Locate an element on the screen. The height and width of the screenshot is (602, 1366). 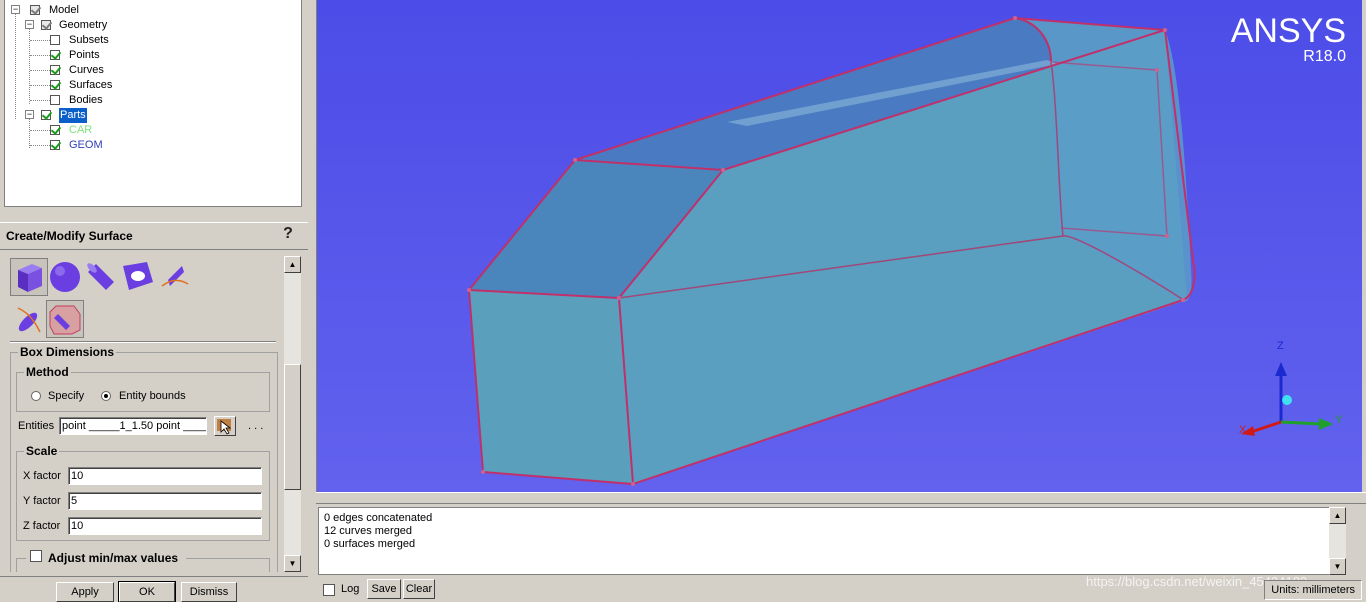
sphere-shape-button is located at coordinates (65, 277).